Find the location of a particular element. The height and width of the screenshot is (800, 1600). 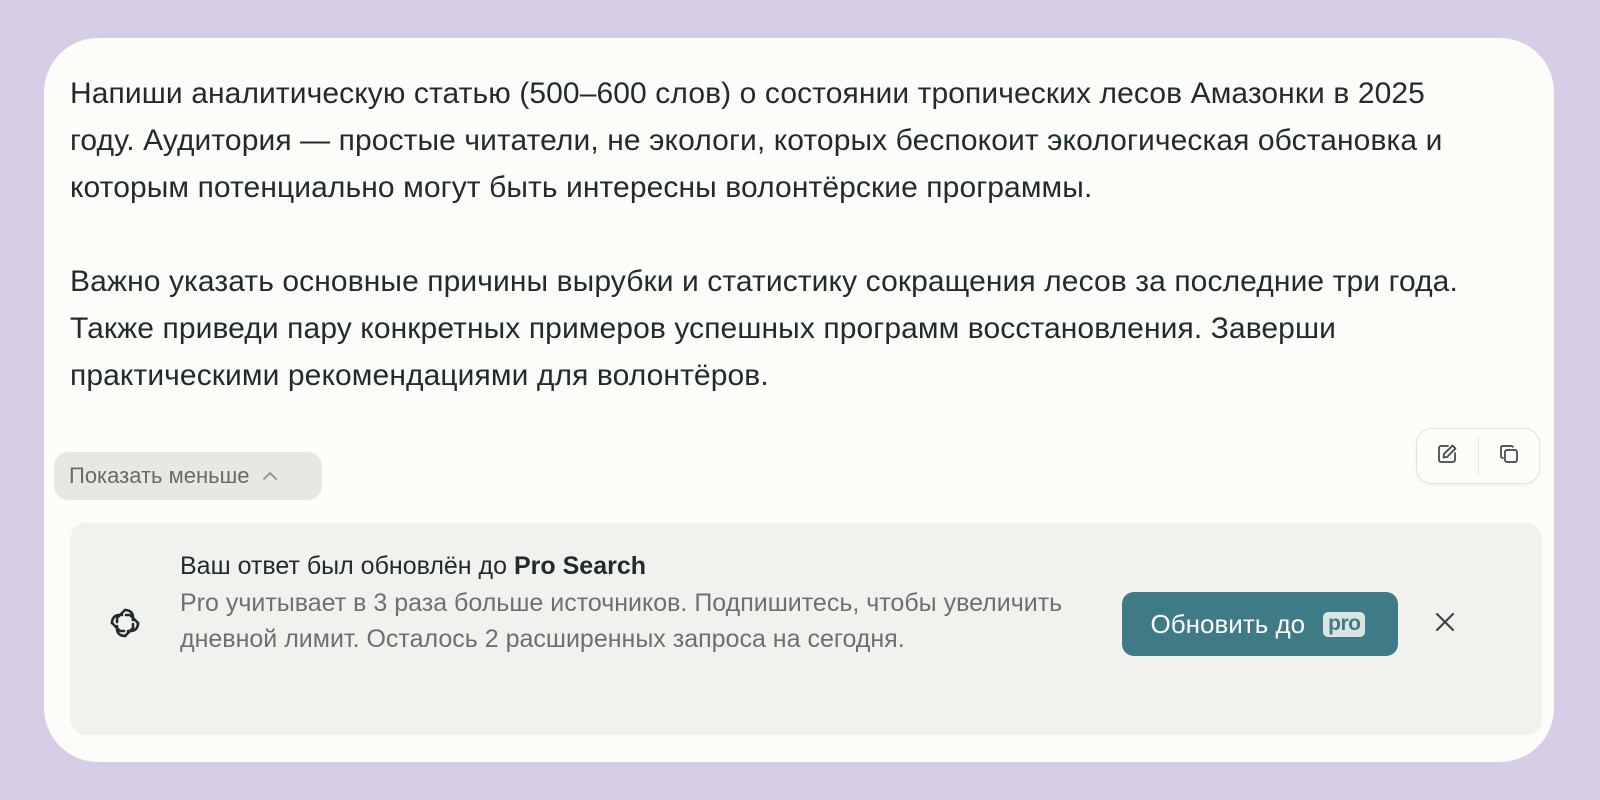

copy-icon is located at coordinates (1509, 456).